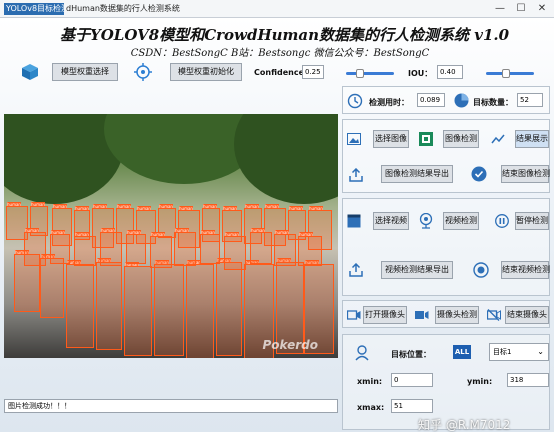 The image size is (554, 432). I want to click on camera-detect-button: 摄像头检测, so click(457, 315).